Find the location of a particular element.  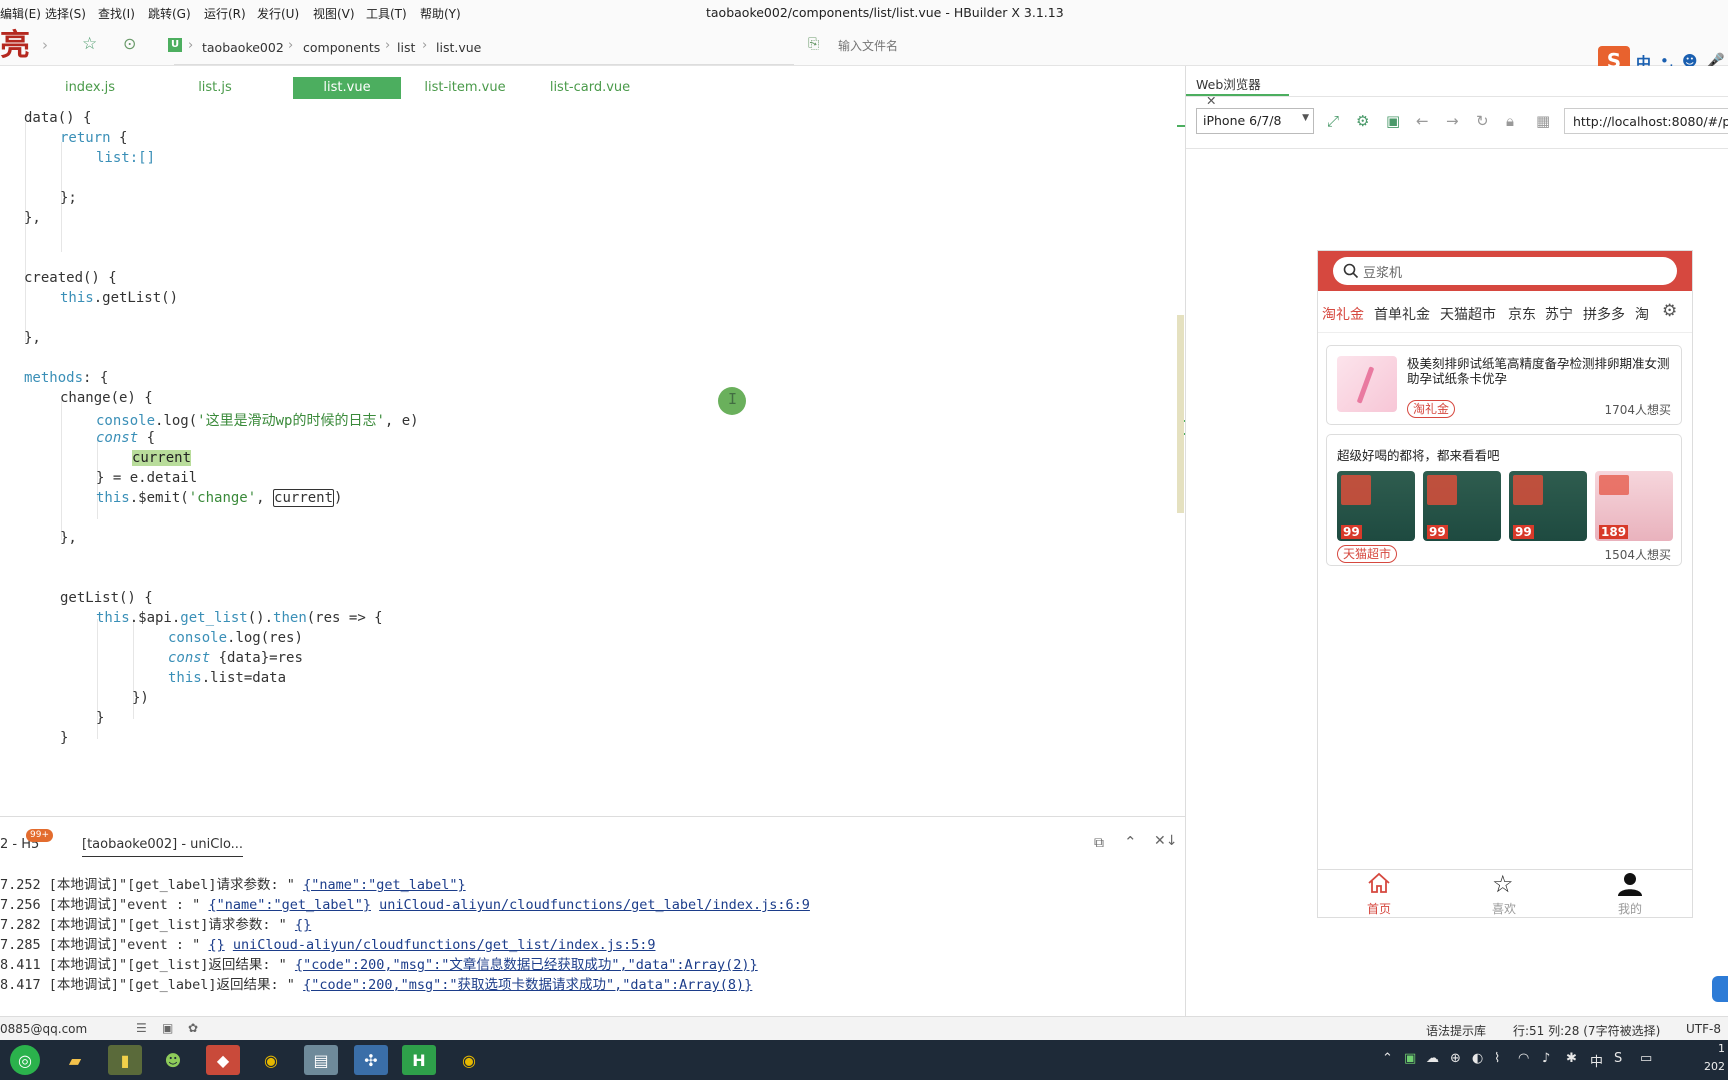

breadcrumb-file: list.vue is located at coordinates (458, 47).